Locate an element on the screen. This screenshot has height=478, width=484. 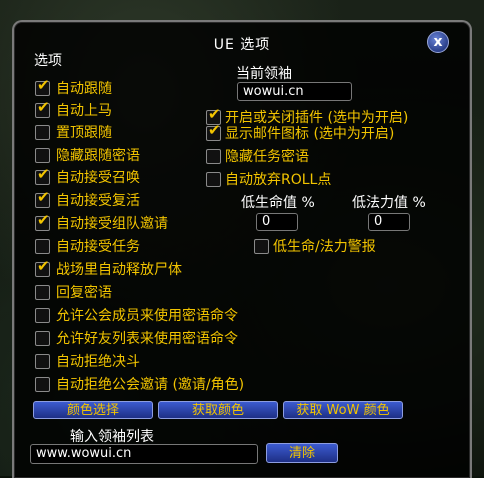
get-wow-color-button: 获取 WoW 颜色 is located at coordinates (343, 410).